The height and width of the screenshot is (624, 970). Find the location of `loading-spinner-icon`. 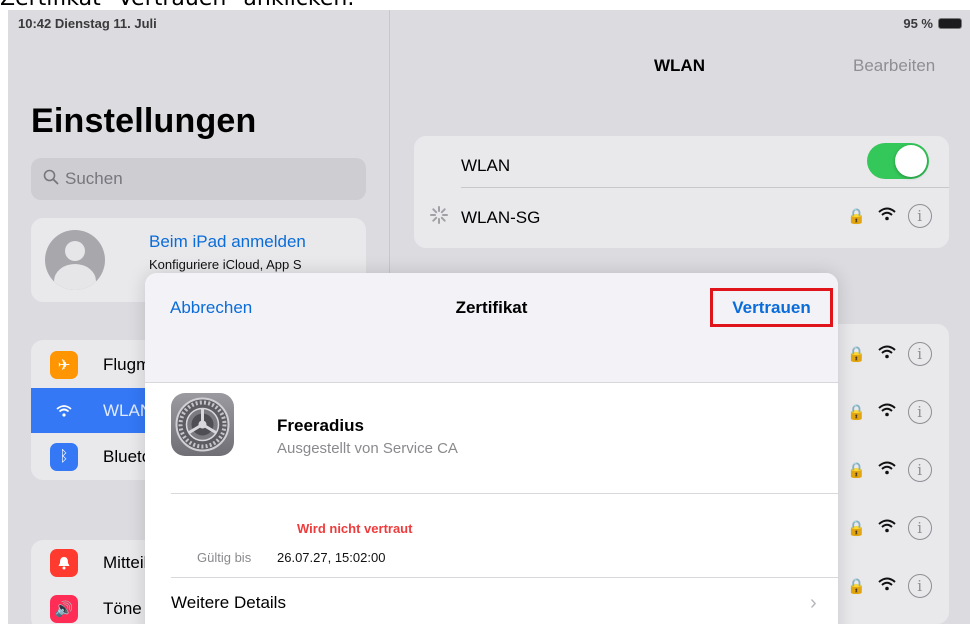

loading-spinner-icon is located at coordinates (439, 217).